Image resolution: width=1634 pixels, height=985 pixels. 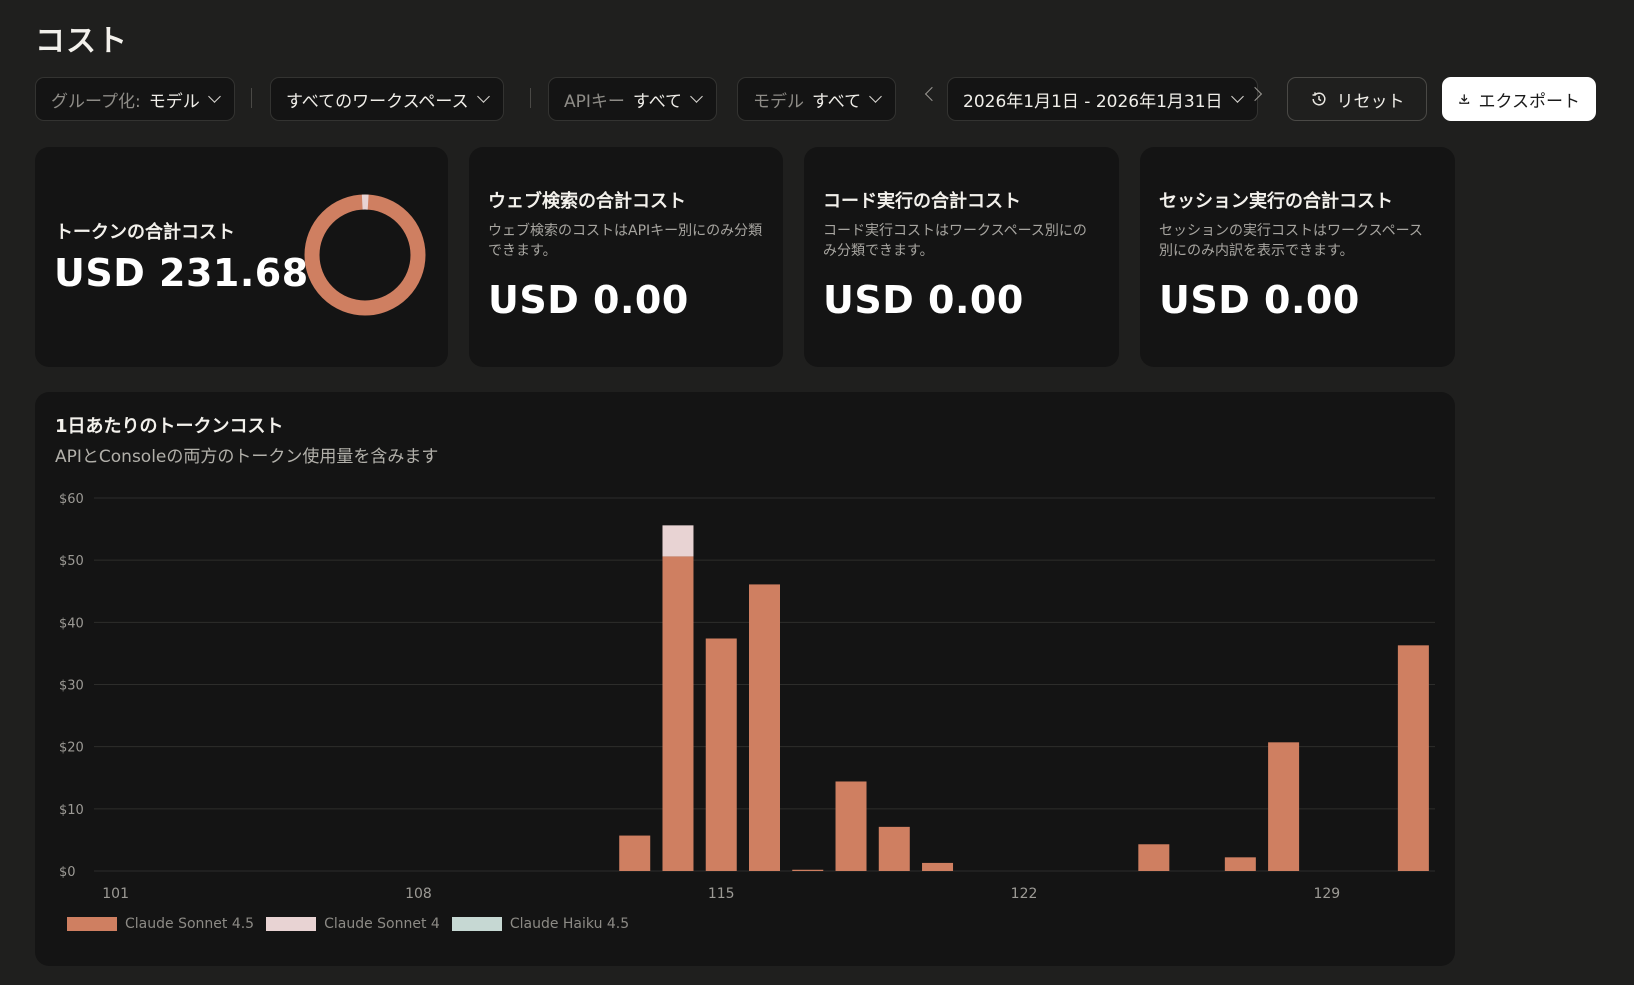 I want to click on card-description: コード実行コストはワークスペース別にのみ分類できます。, so click(x=955, y=241).